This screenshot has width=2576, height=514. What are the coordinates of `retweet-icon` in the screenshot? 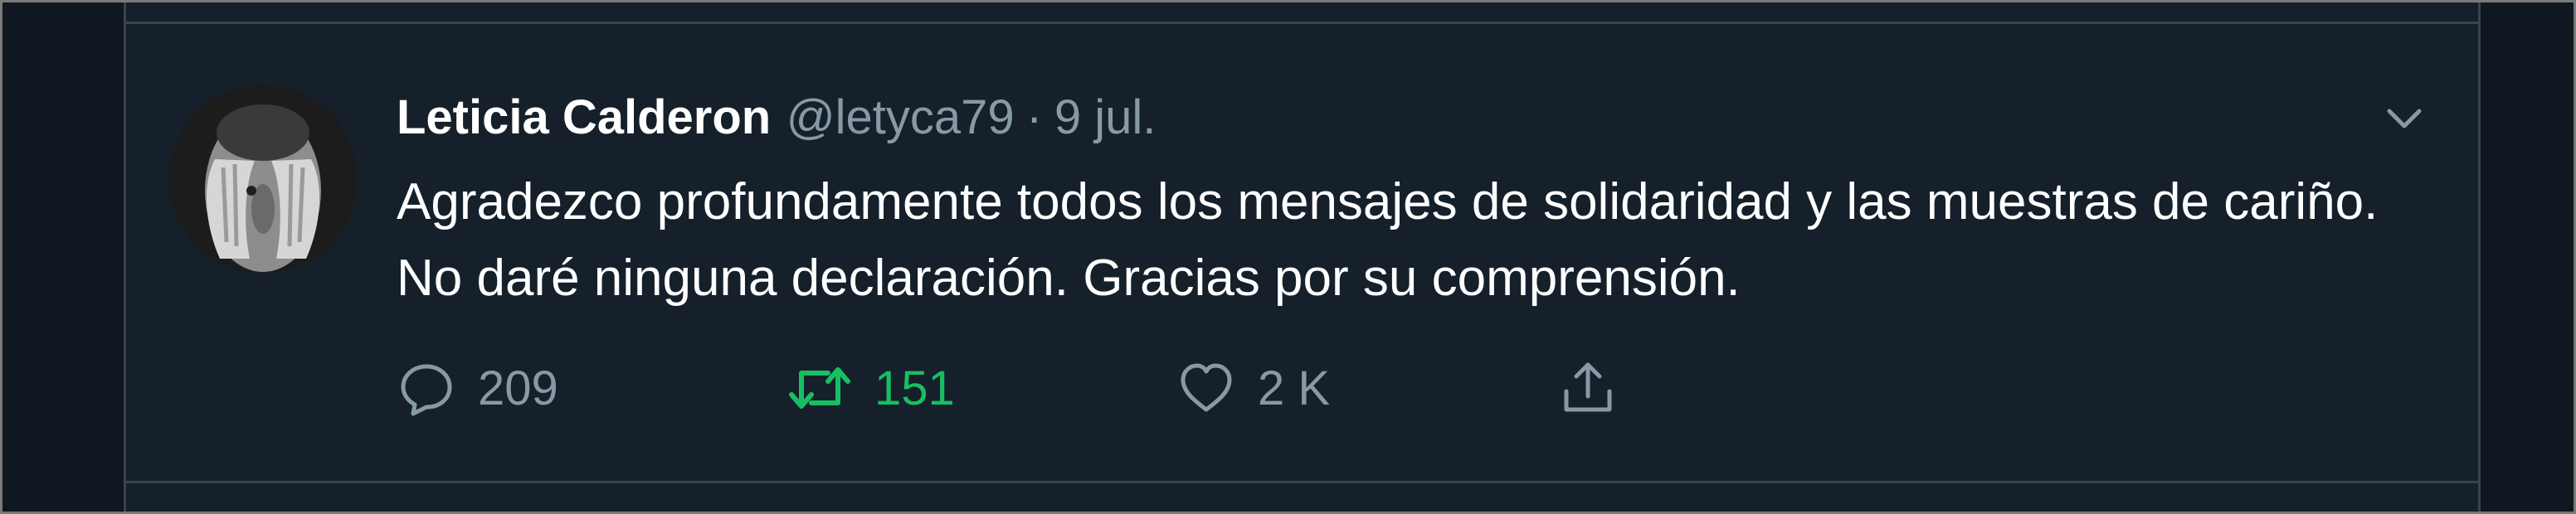 It's located at (819, 388).